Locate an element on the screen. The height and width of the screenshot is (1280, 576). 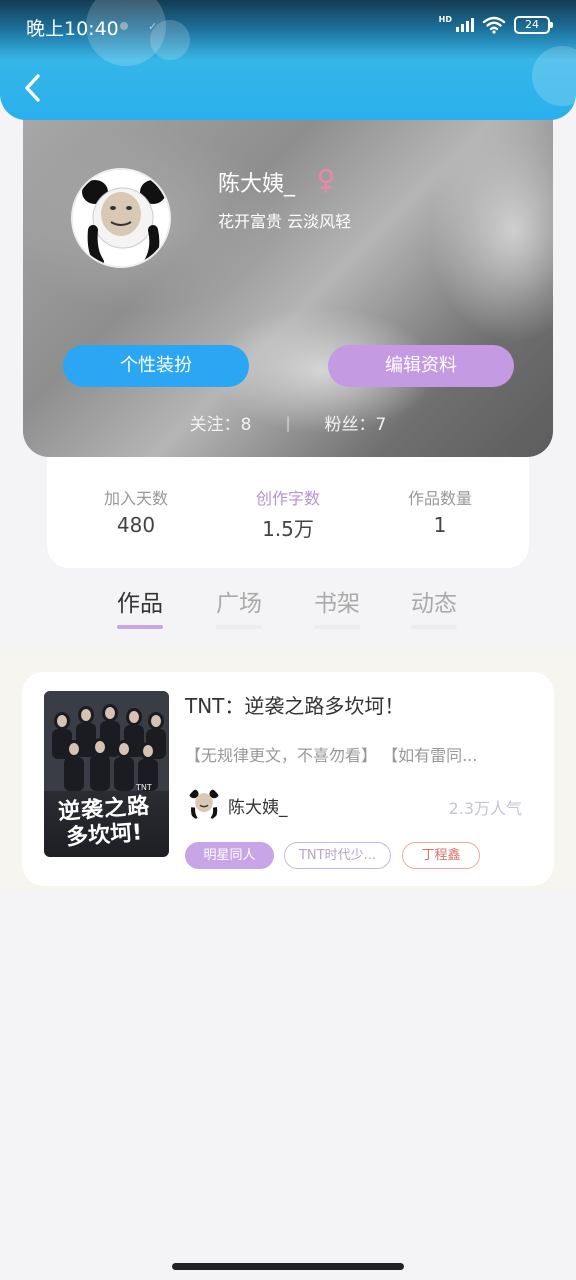
tab-label: 广场 is located at coordinates (239, 604).